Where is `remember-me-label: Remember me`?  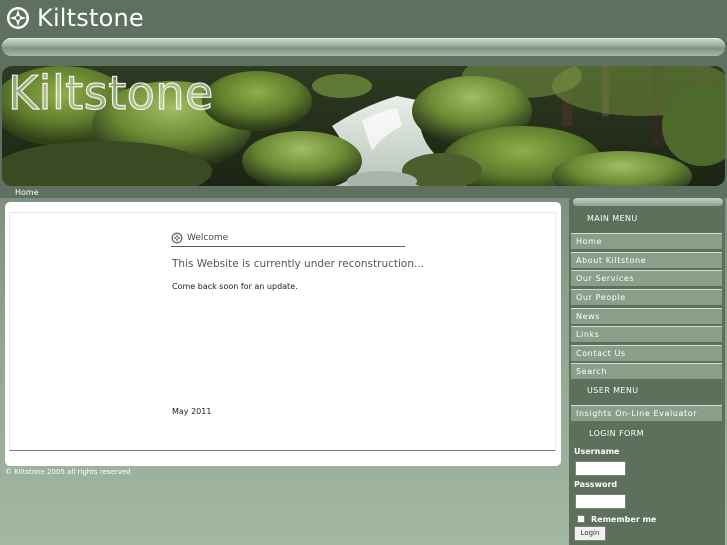 remember-me-label: Remember me is located at coordinates (624, 519).